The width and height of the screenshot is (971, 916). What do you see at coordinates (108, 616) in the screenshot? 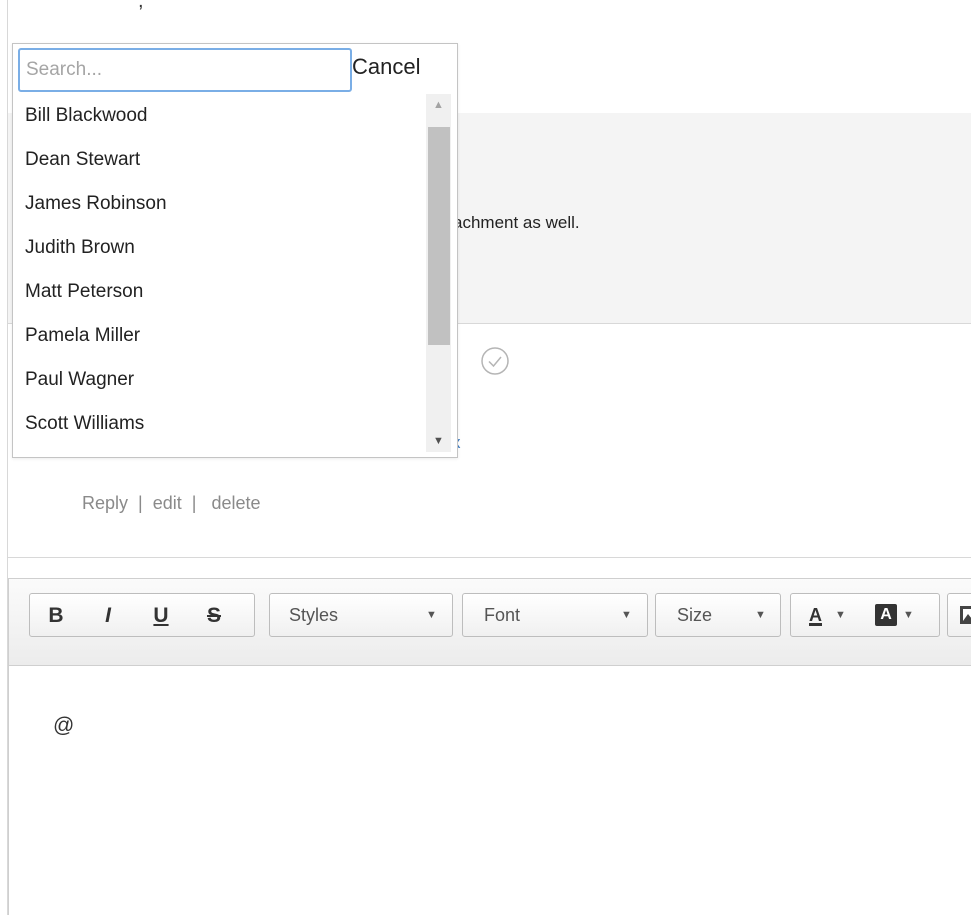
I see `italic-button: I` at bounding box center [108, 616].